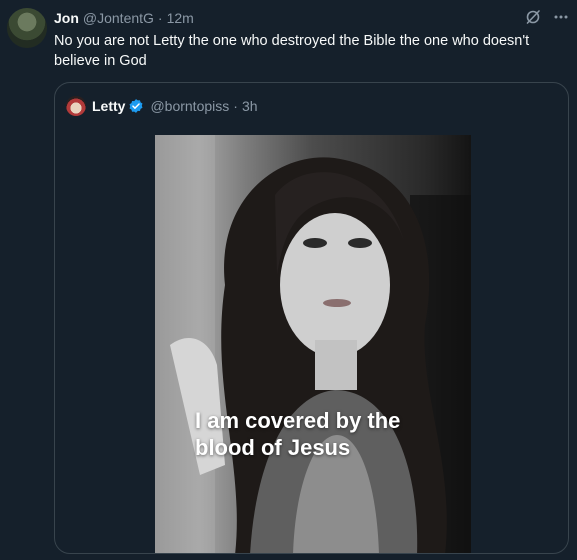  I want to click on more-icon, so click(561, 17).